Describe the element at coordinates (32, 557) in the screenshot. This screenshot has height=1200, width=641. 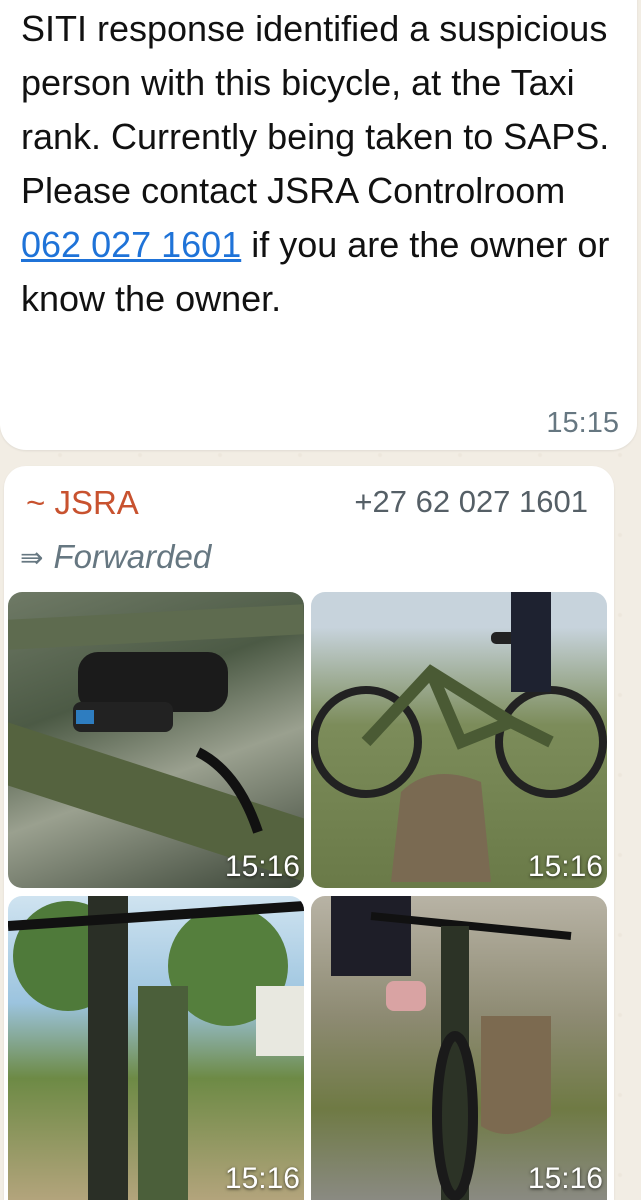
I see `forward-icon: ⇛` at that location.